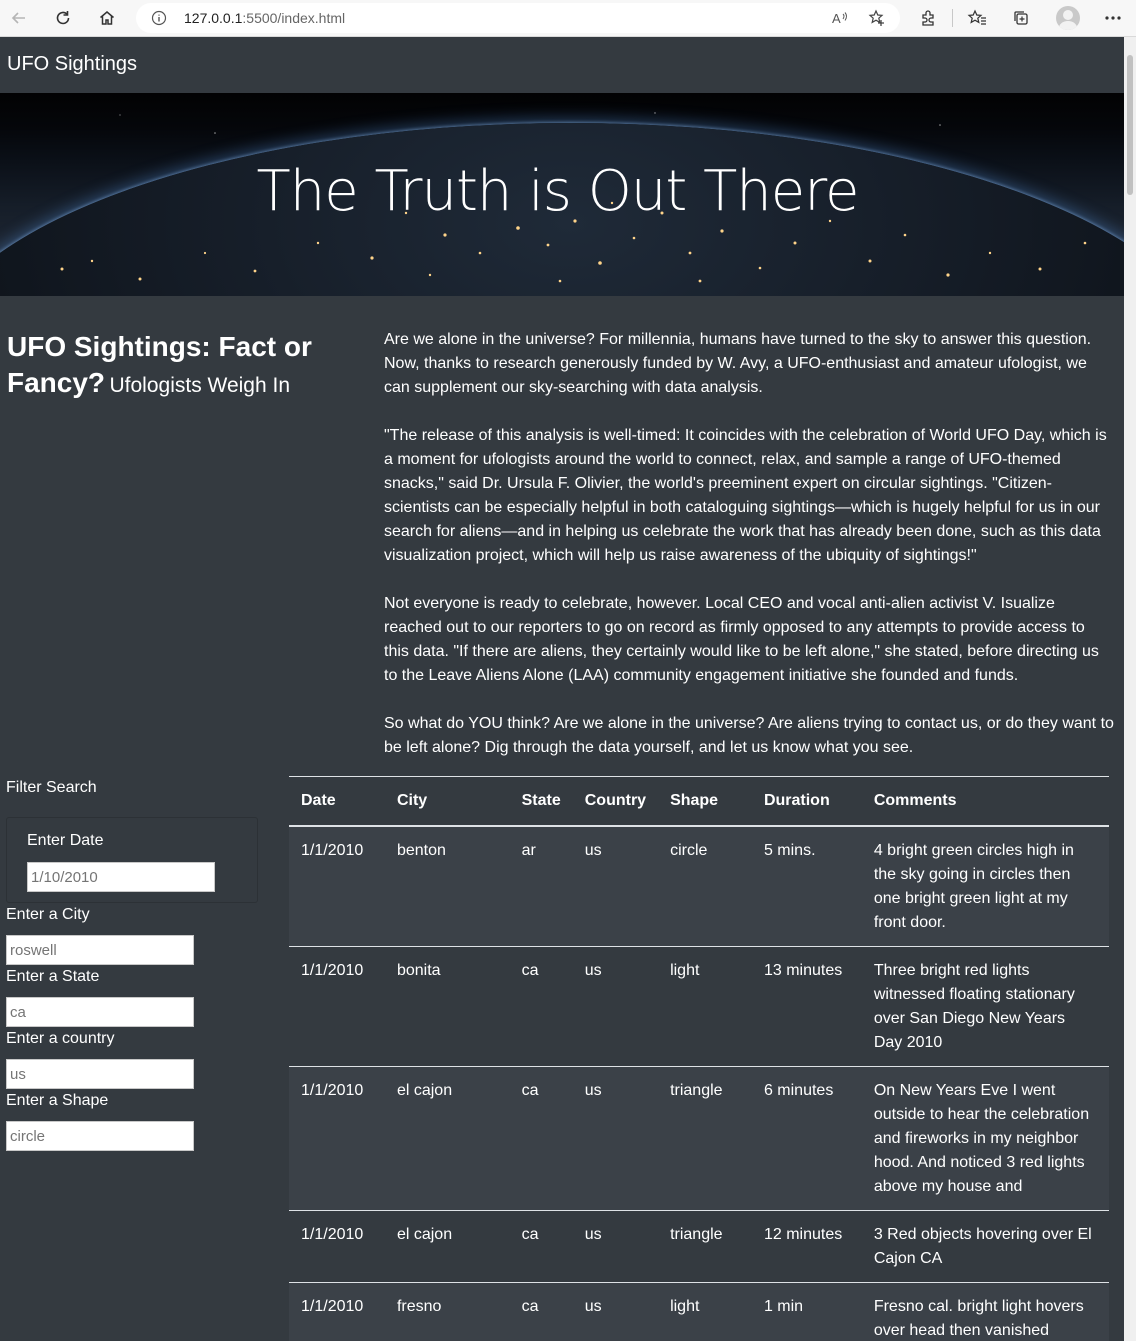  Describe the element at coordinates (121, 877) in the screenshot. I see `date-input` at that location.